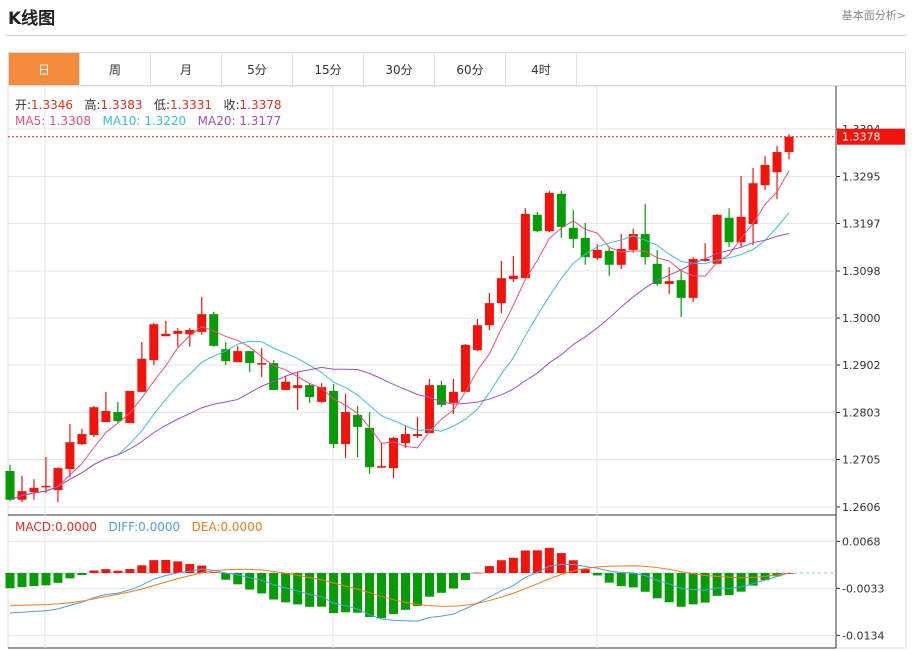 This screenshot has width=912, height=650. Describe the element at coordinates (861, 137) in the screenshot. I see `current-price-label: 1.3378` at that location.